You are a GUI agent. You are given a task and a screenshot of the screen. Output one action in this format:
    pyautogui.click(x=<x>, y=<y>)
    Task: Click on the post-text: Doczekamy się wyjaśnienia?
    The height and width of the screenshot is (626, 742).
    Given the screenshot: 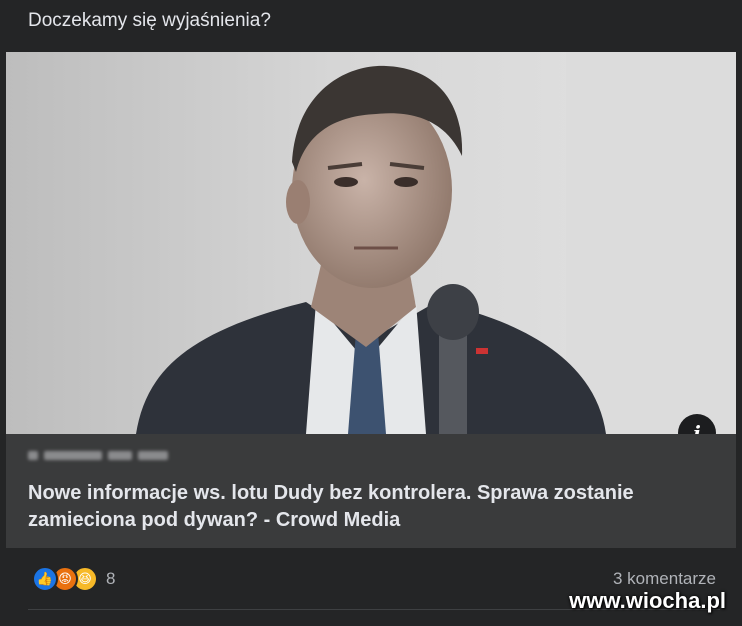 What is the action you would take?
    pyautogui.click(x=149, y=20)
    